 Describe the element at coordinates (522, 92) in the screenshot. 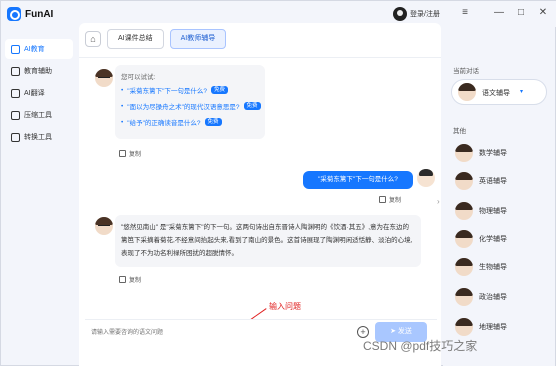

I see `chevron-down-icon: ▾` at that location.